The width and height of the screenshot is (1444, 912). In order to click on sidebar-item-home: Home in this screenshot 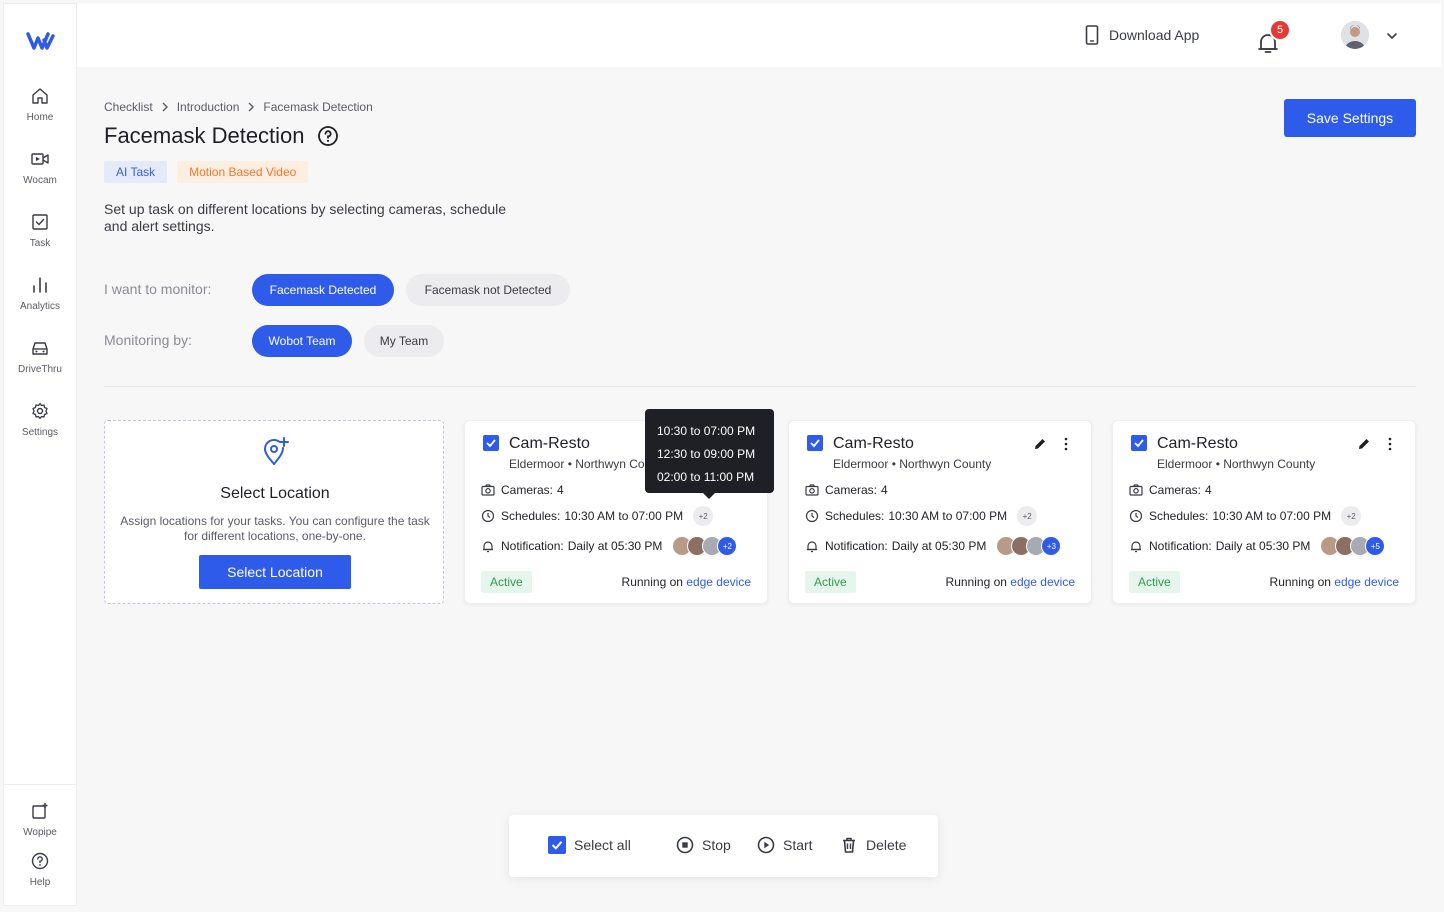, I will do `click(40, 113)`.